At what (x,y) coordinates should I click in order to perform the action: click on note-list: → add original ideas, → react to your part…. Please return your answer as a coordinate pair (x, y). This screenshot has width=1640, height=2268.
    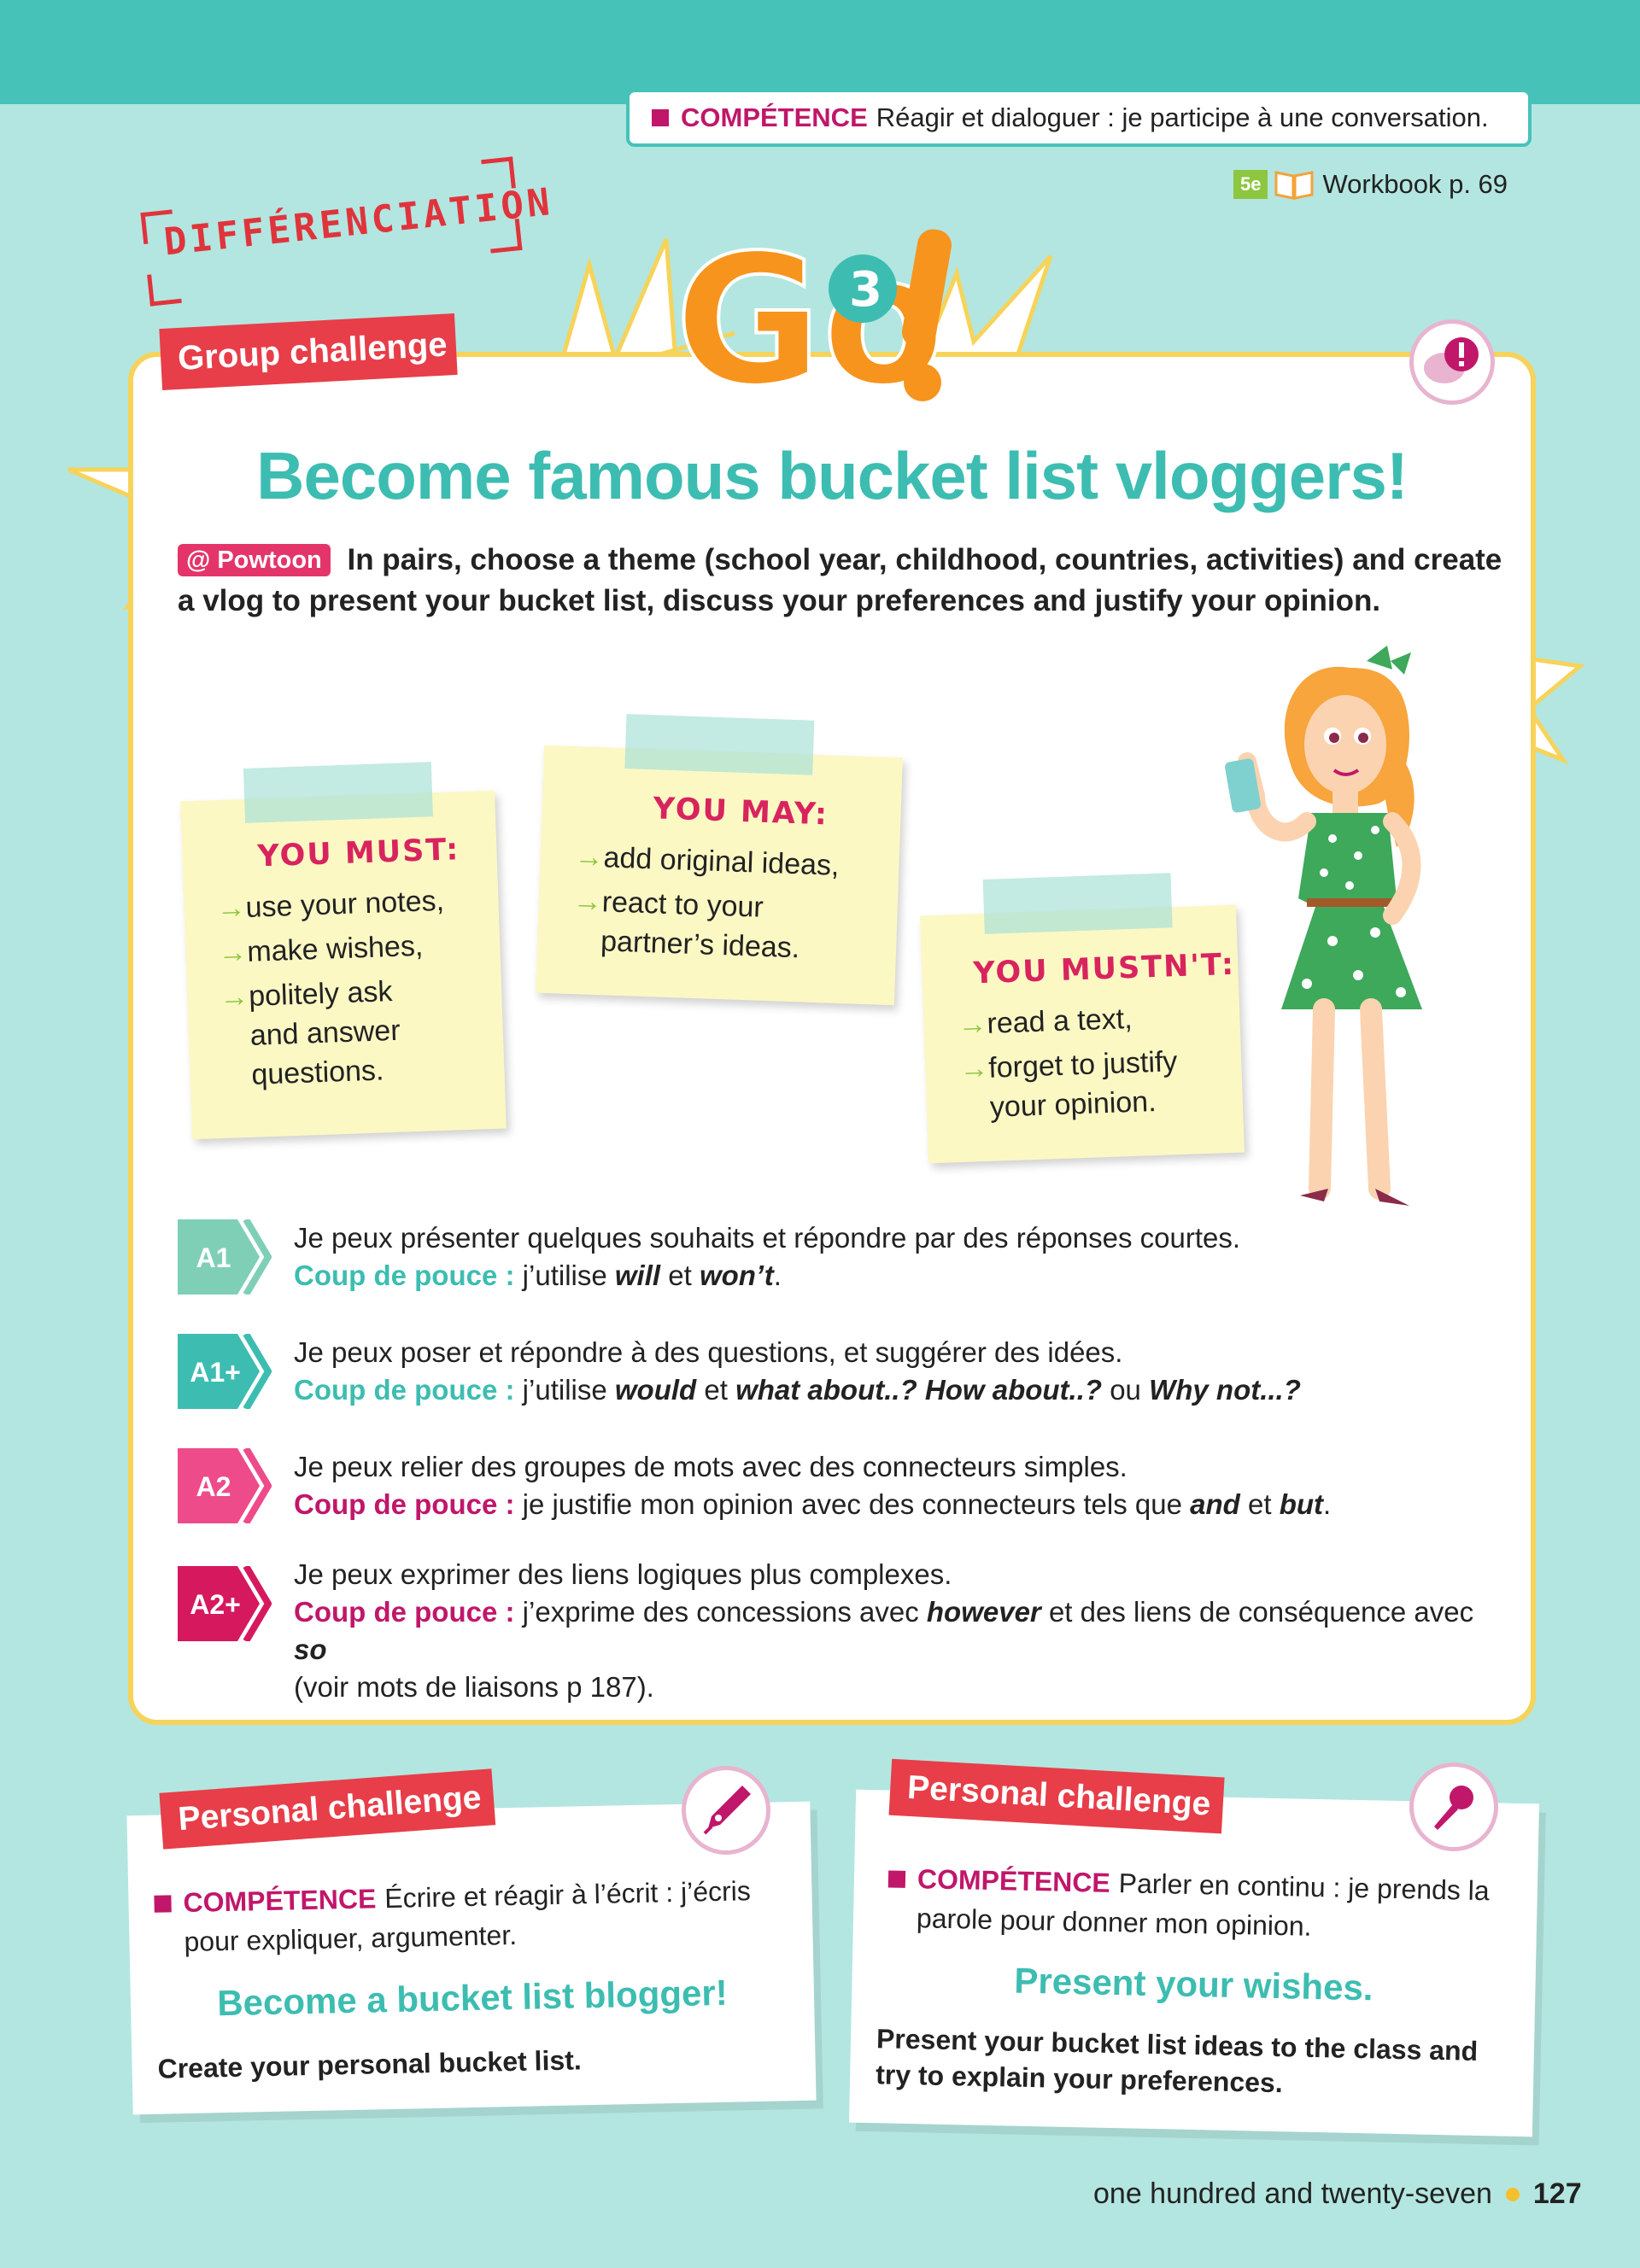
    Looking at the image, I should click on (705, 903).